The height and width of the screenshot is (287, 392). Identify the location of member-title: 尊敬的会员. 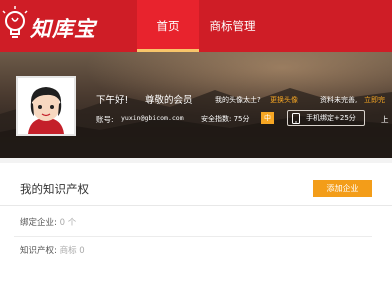
(169, 100).